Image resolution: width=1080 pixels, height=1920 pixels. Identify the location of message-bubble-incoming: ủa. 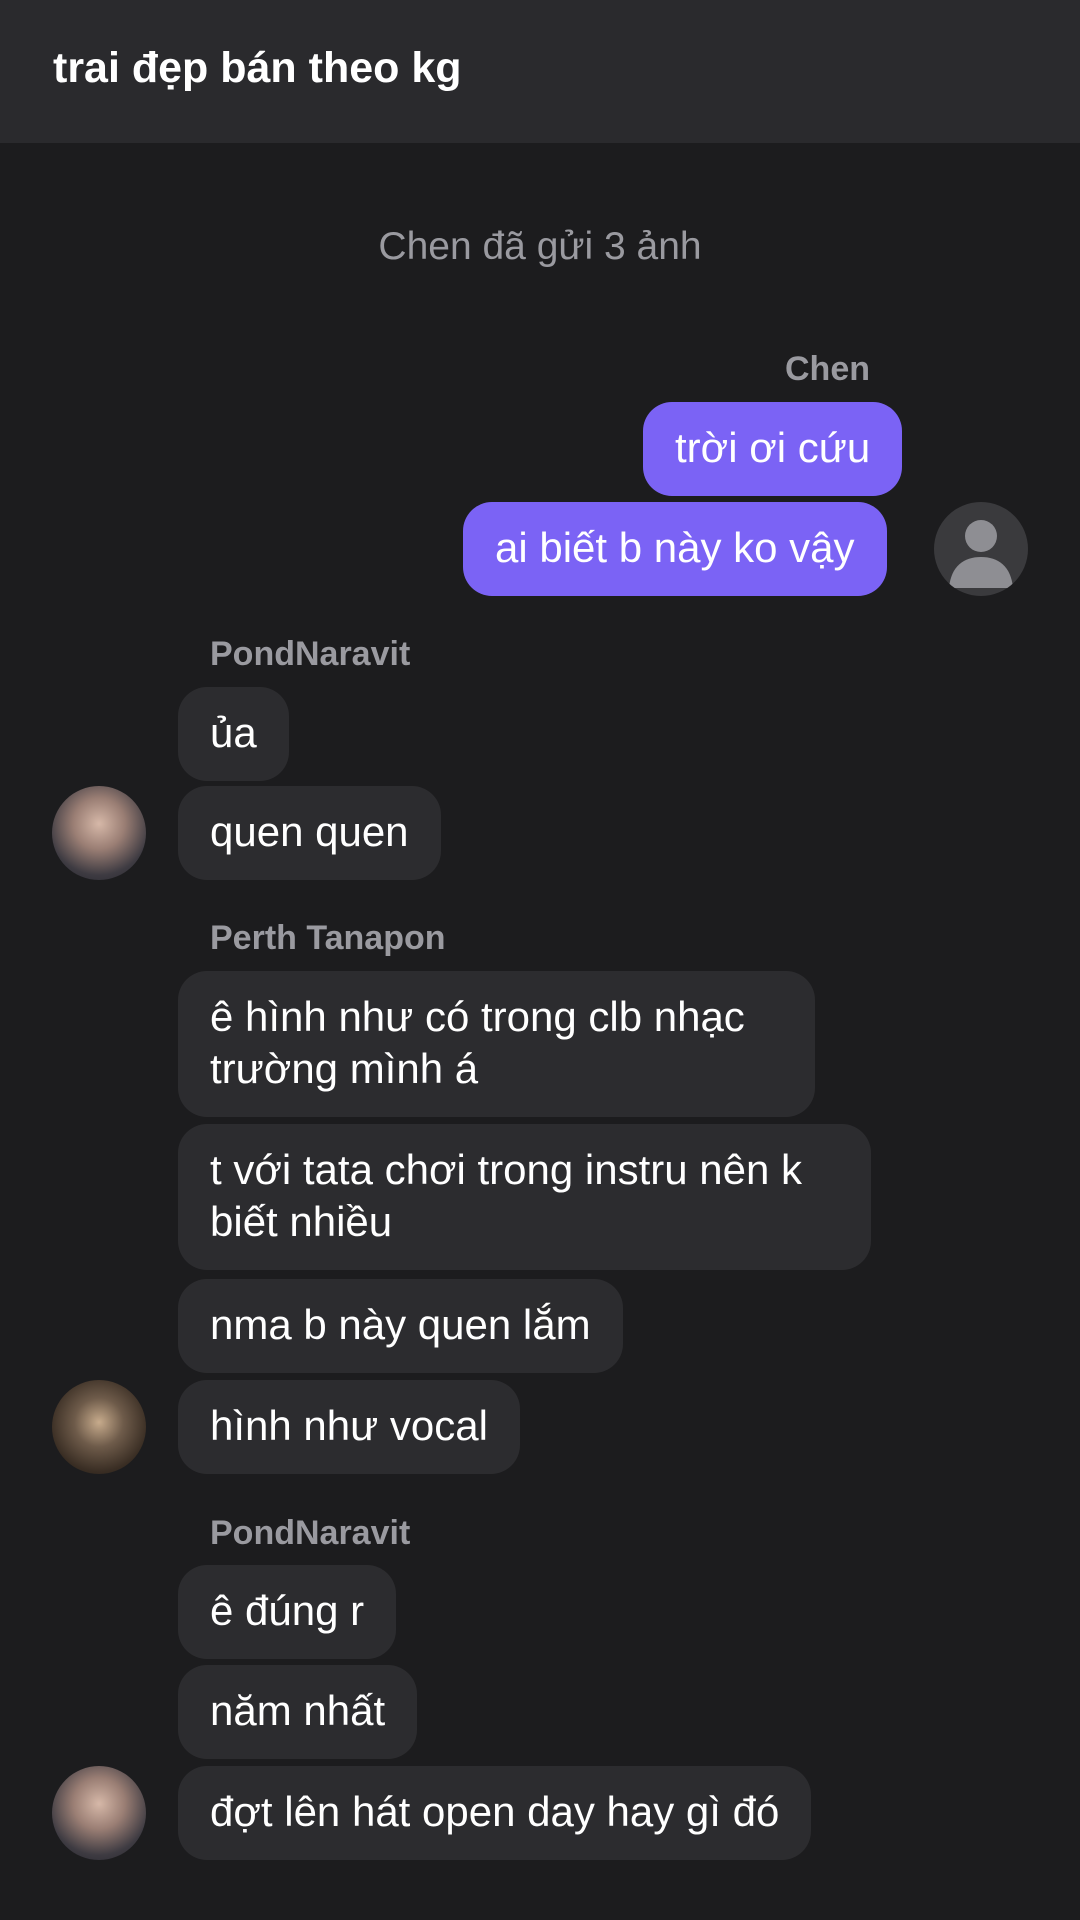
(233, 734).